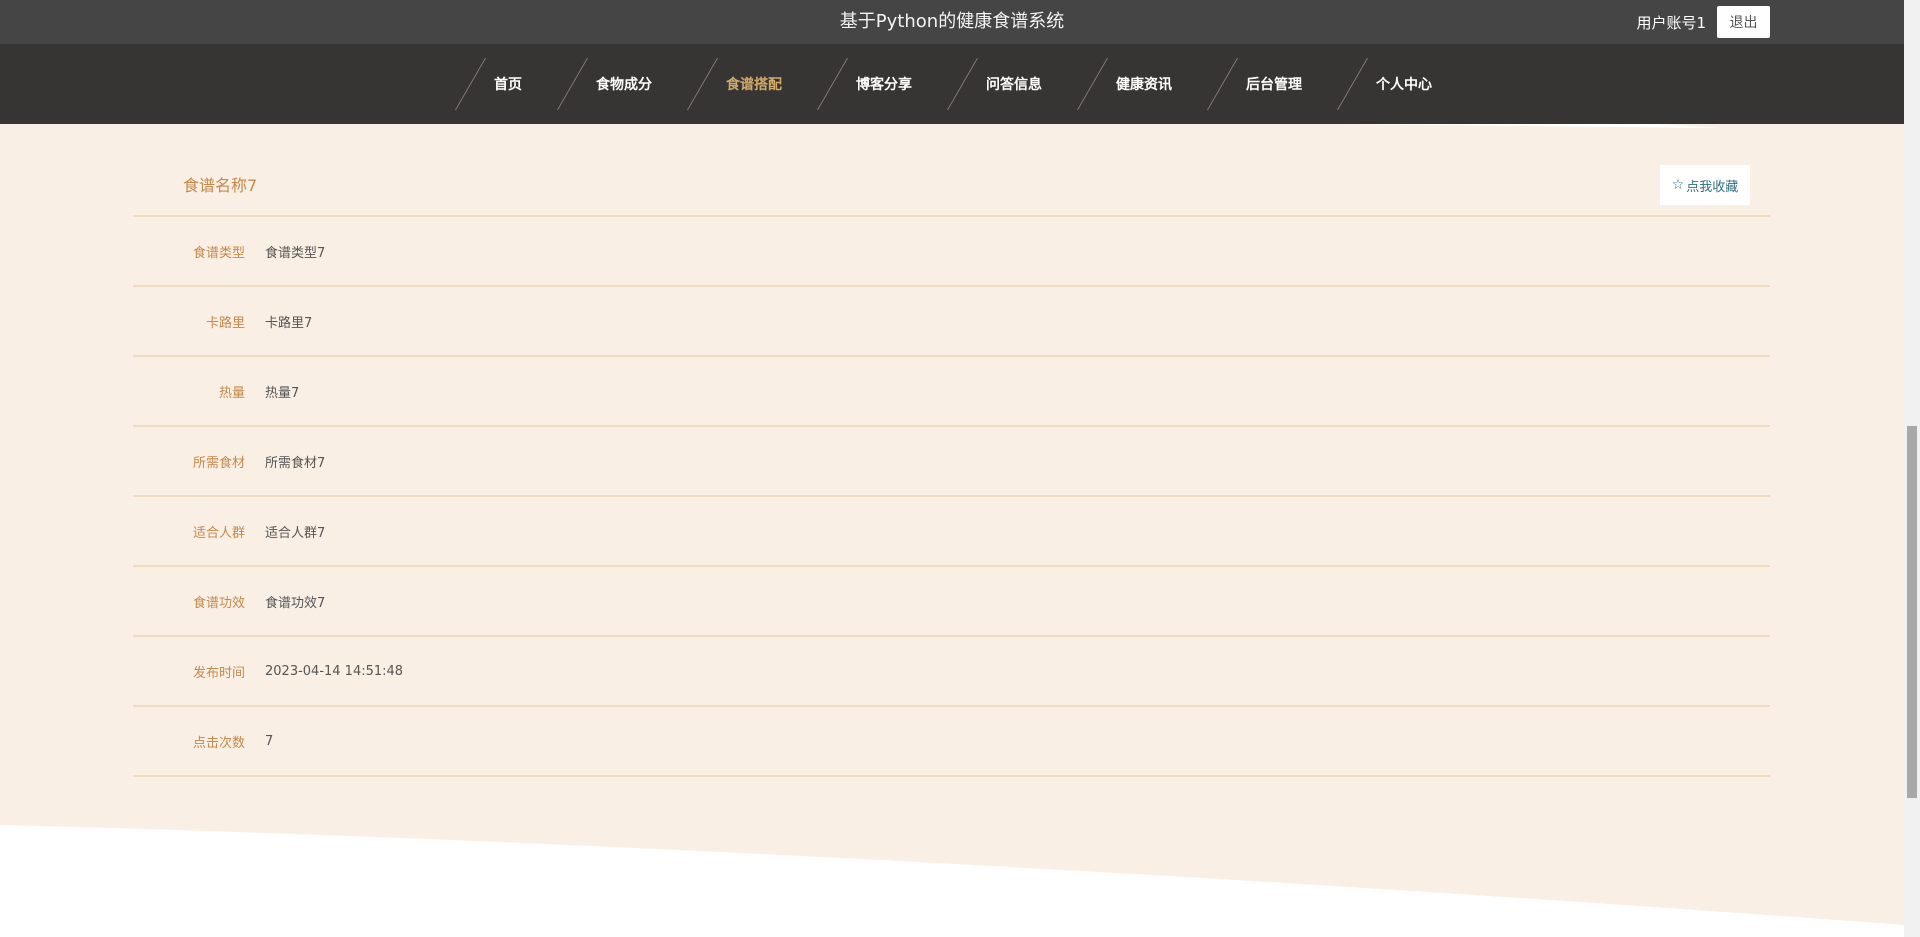 Image resolution: width=1920 pixels, height=937 pixels. I want to click on detail-row: 食谱类型 食谱类型7, so click(951, 252).